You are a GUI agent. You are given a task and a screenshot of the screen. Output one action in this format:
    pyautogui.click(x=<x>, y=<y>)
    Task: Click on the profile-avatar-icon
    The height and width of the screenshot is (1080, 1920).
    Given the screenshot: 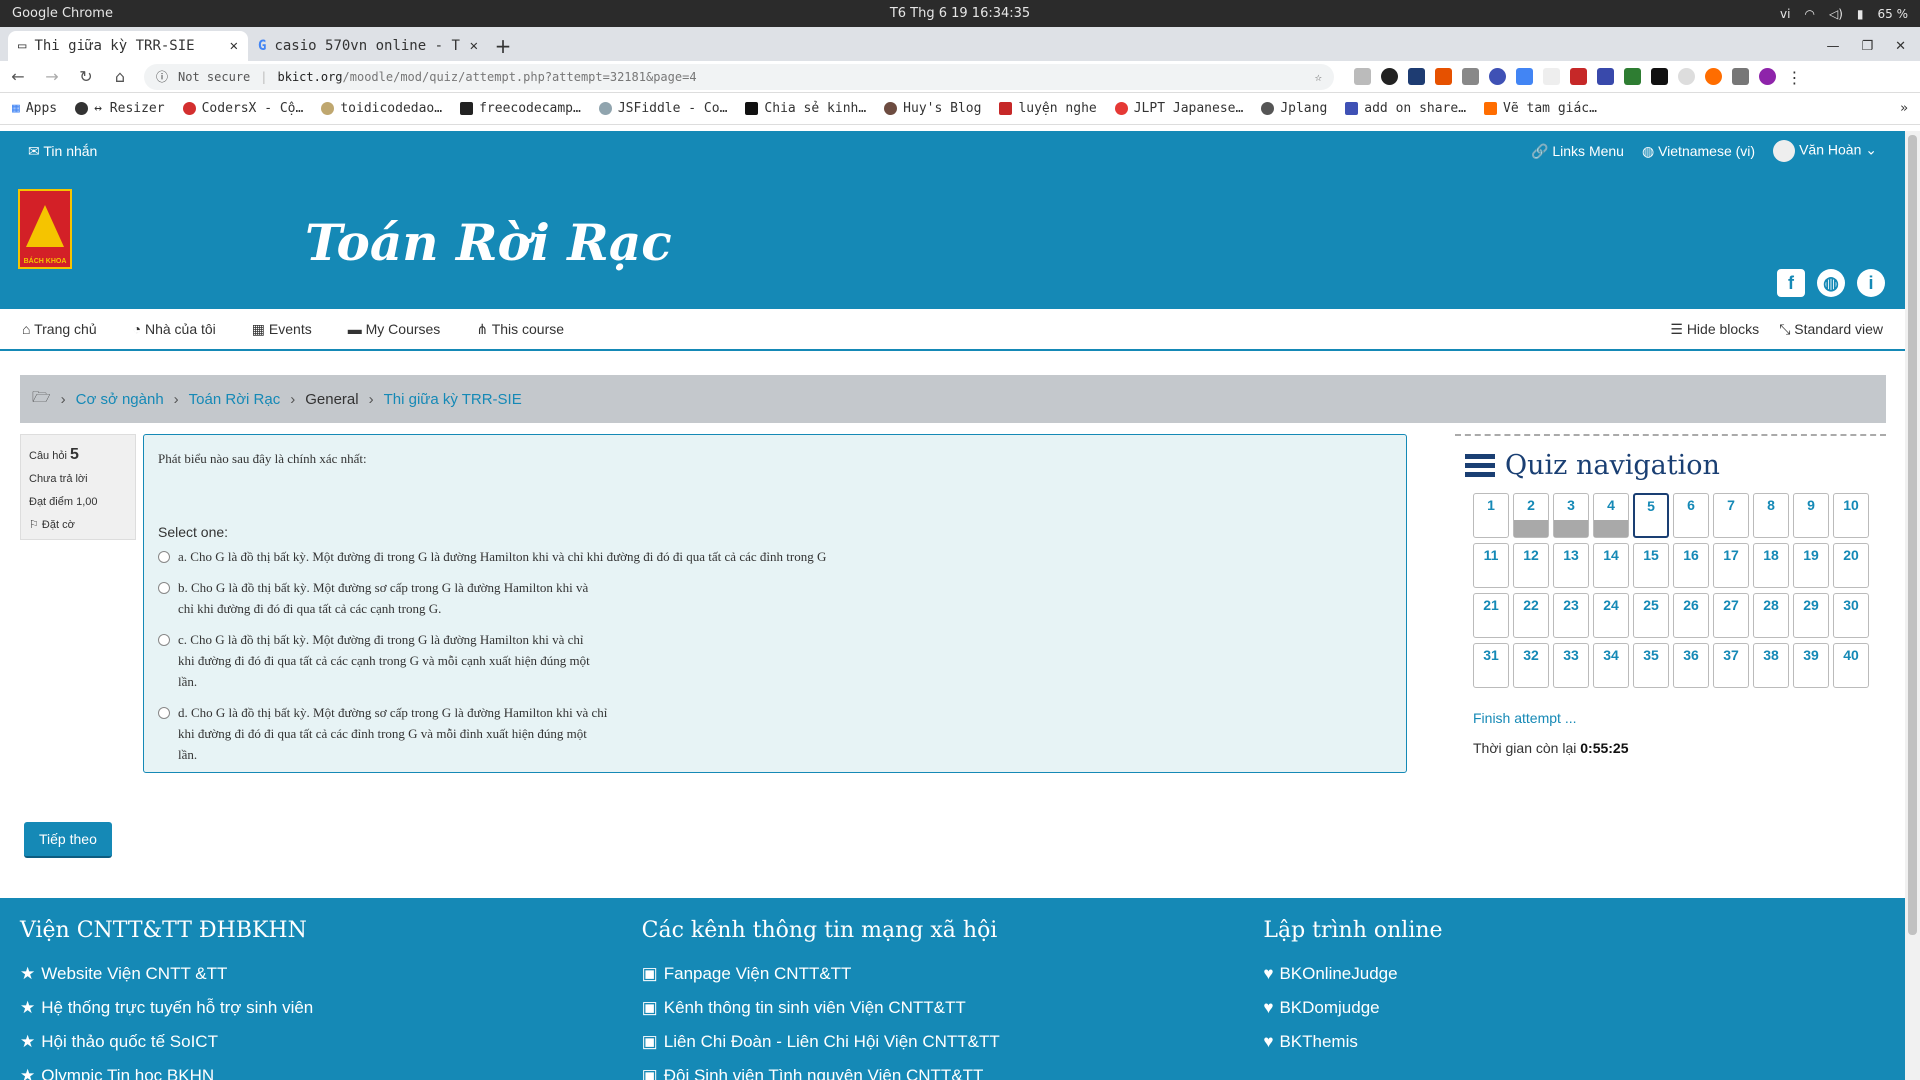 What is the action you would take?
    pyautogui.click(x=1767, y=76)
    